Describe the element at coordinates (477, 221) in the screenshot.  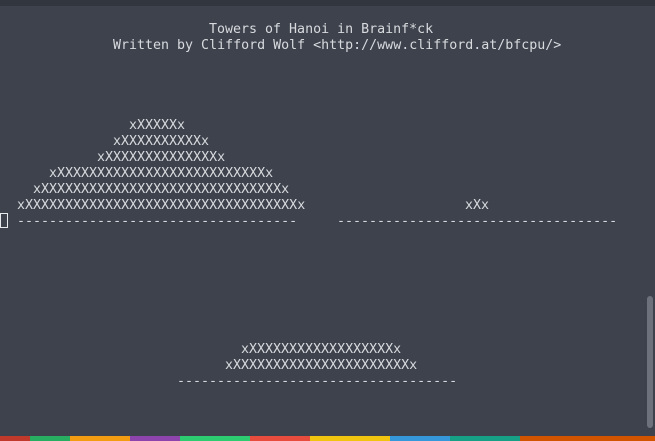
I see `tower-right-base: -----------------------------------` at that location.